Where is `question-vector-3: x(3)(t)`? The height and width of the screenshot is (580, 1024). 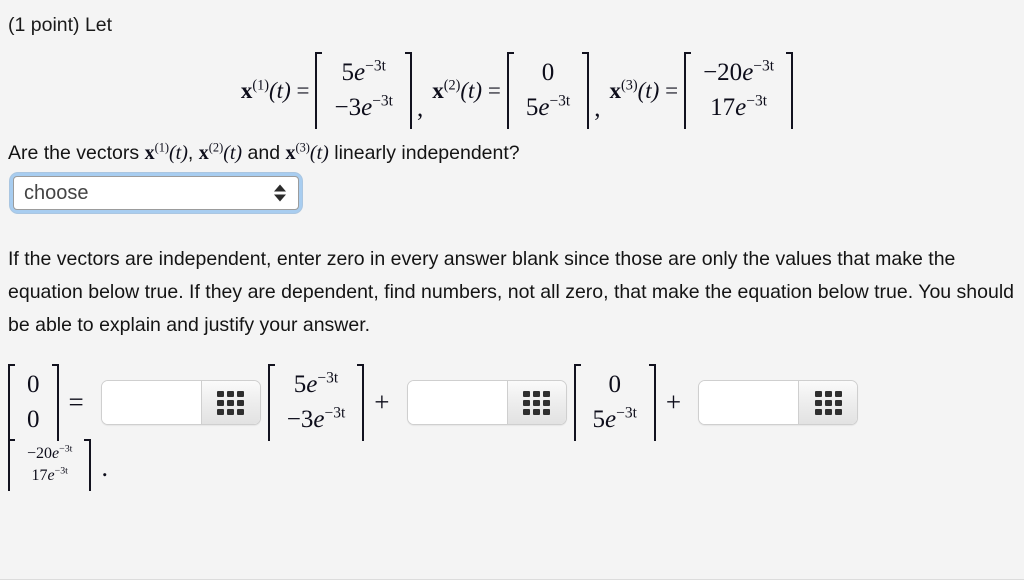 question-vector-3: x(3)(t) is located at coordinates (307, 152).